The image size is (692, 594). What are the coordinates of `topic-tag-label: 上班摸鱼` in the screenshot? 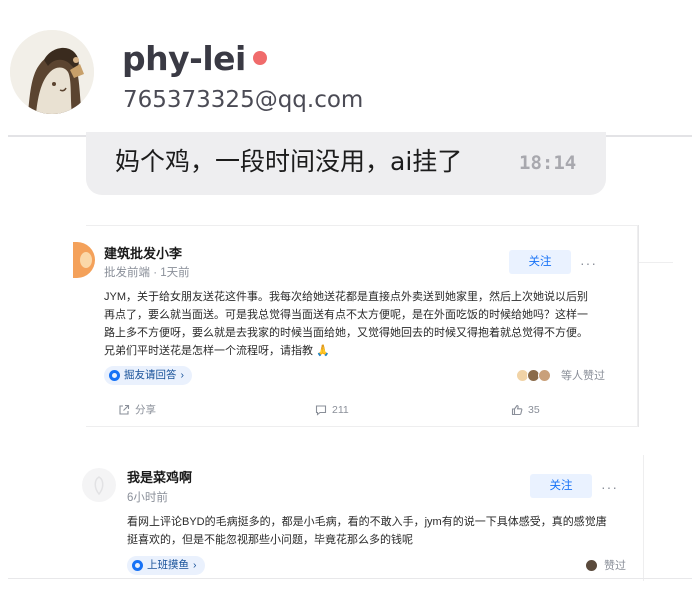 It's located at (168, 565).